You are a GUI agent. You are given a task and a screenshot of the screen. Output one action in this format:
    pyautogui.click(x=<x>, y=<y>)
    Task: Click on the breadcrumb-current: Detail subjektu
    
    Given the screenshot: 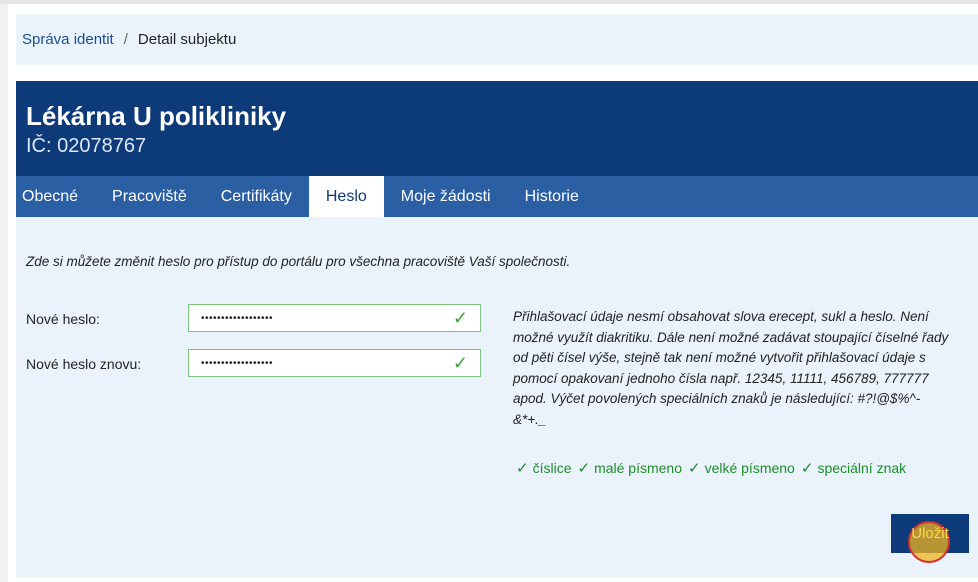 What is the action you would take?
    pyautogui.click(x=187, y=39)
    